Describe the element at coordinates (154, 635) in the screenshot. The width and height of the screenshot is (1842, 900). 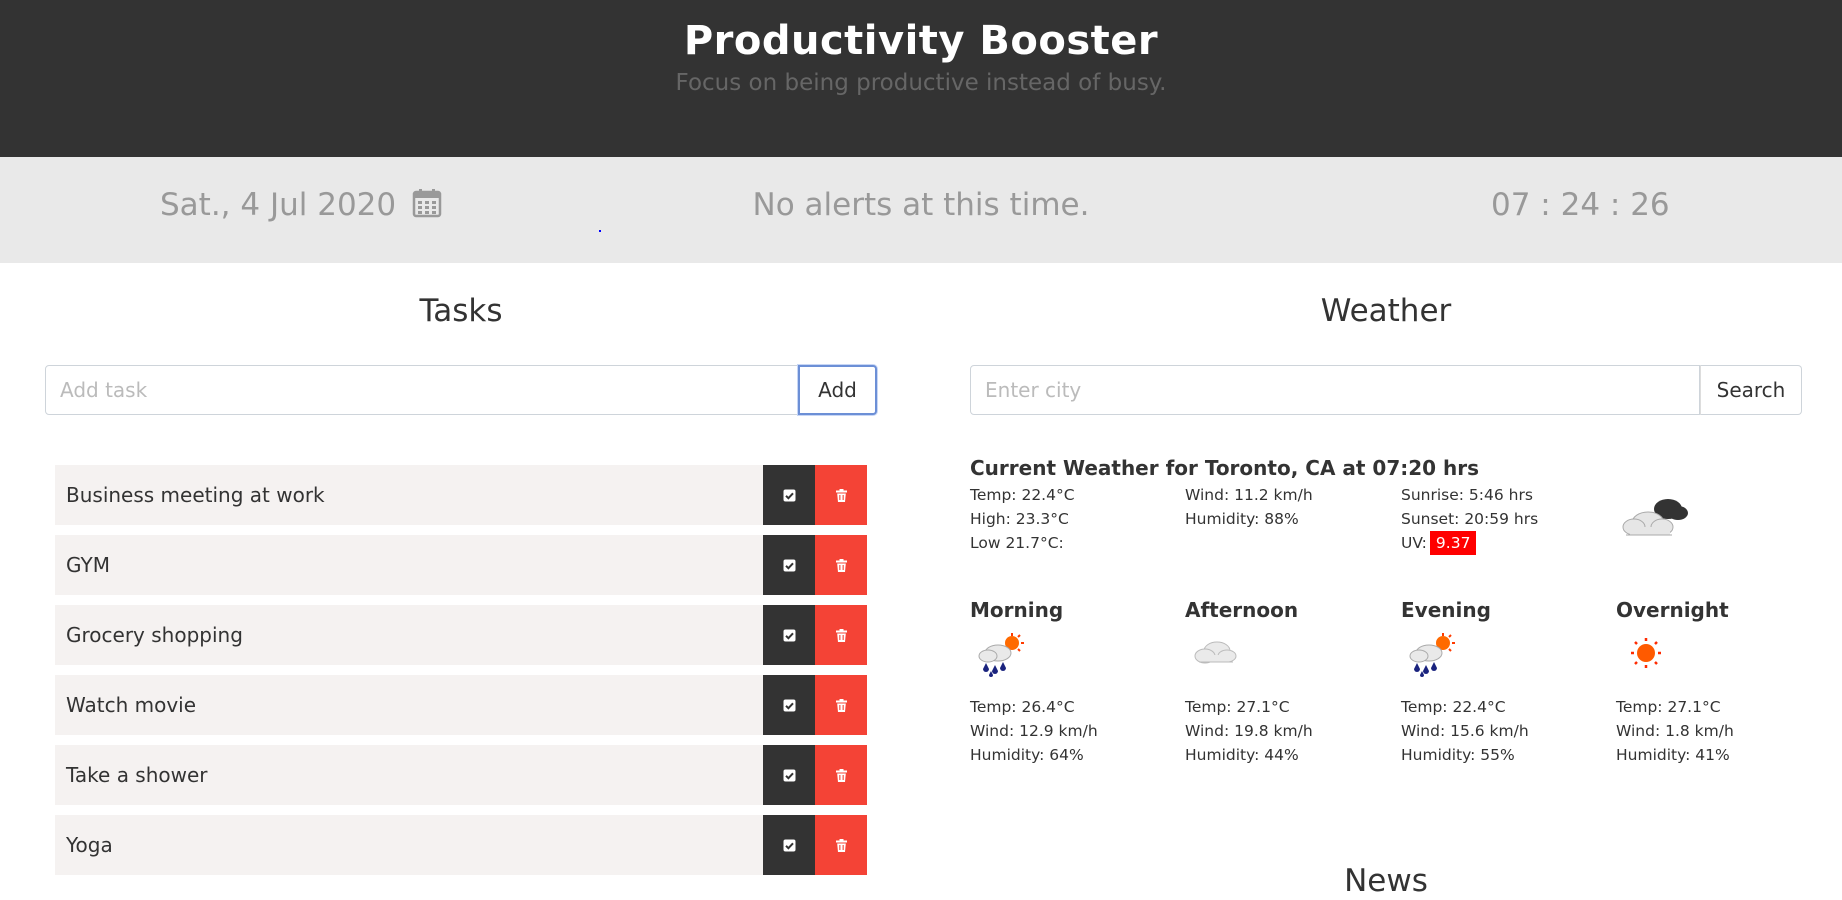
I see `task-label: Grocery shopping` at that location.